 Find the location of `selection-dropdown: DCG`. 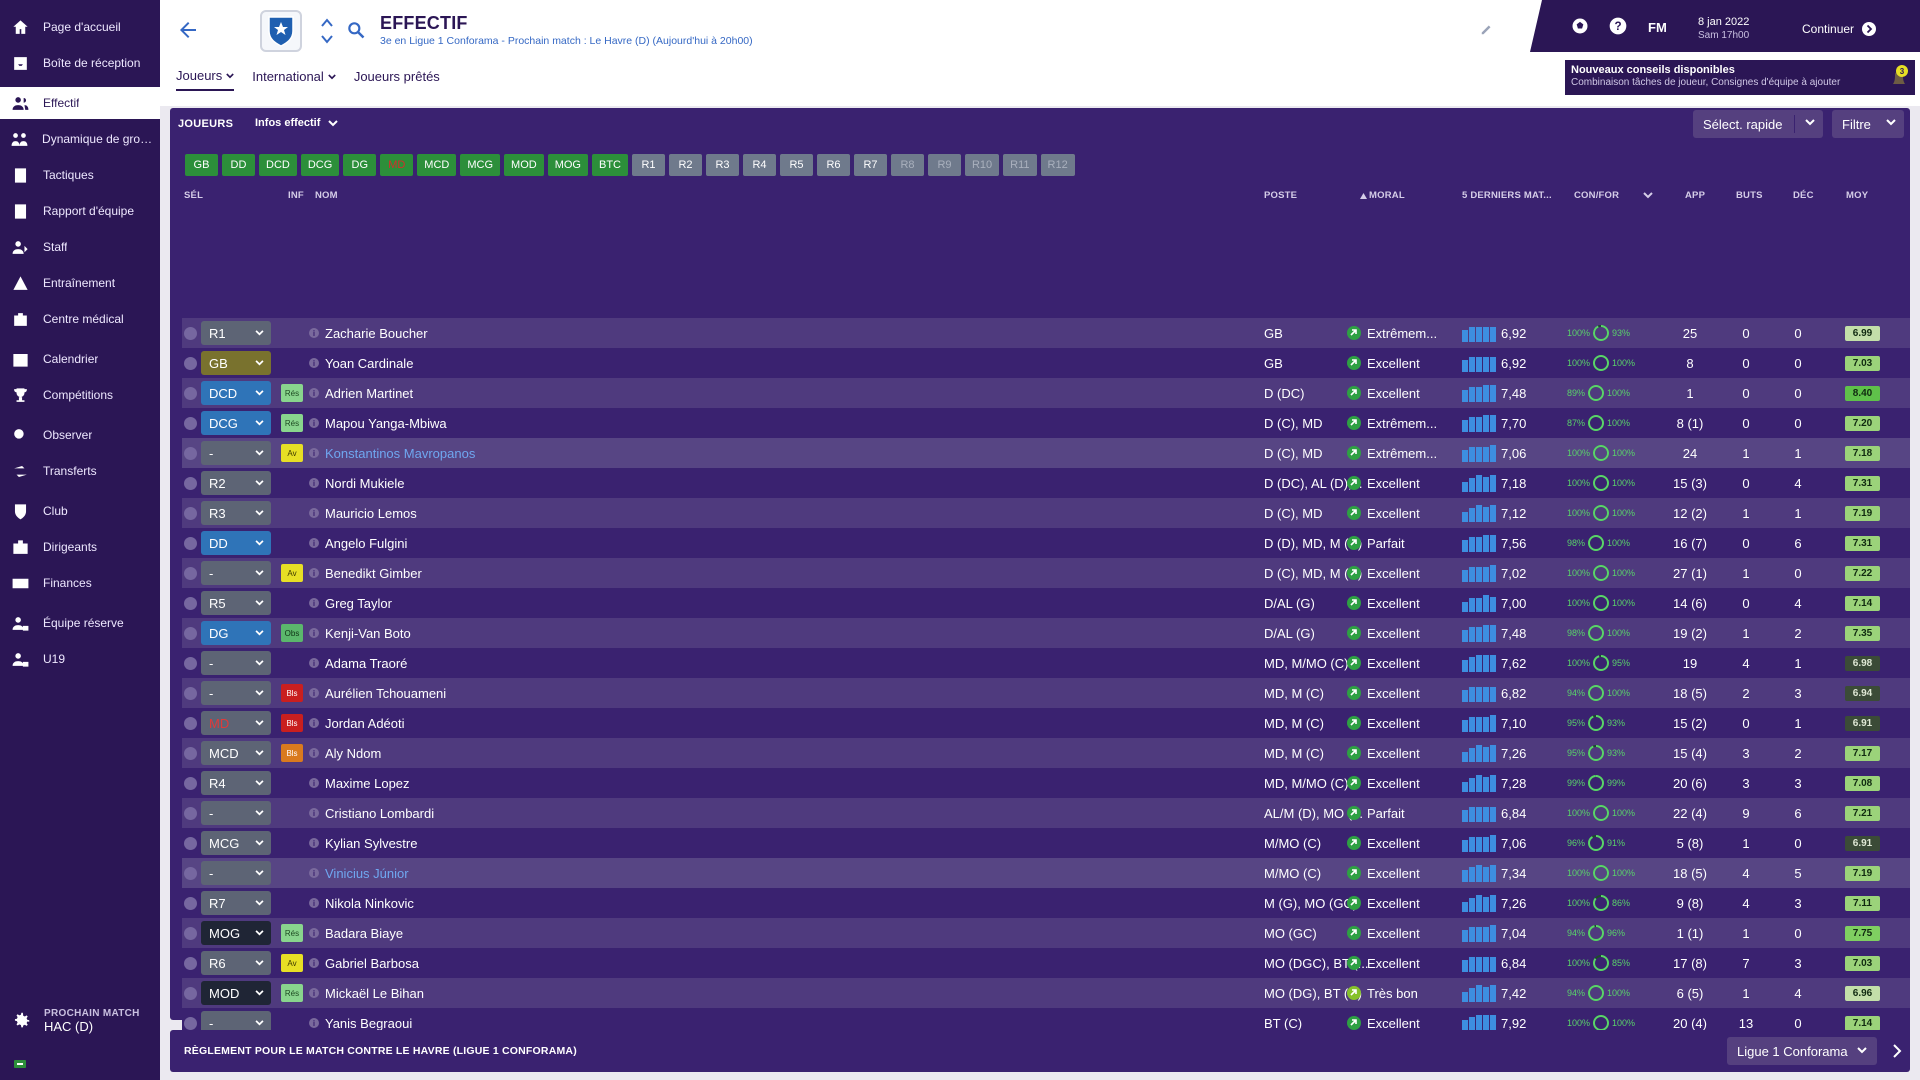

selection-dropdown: DCG is located at coordinates (236, 423).